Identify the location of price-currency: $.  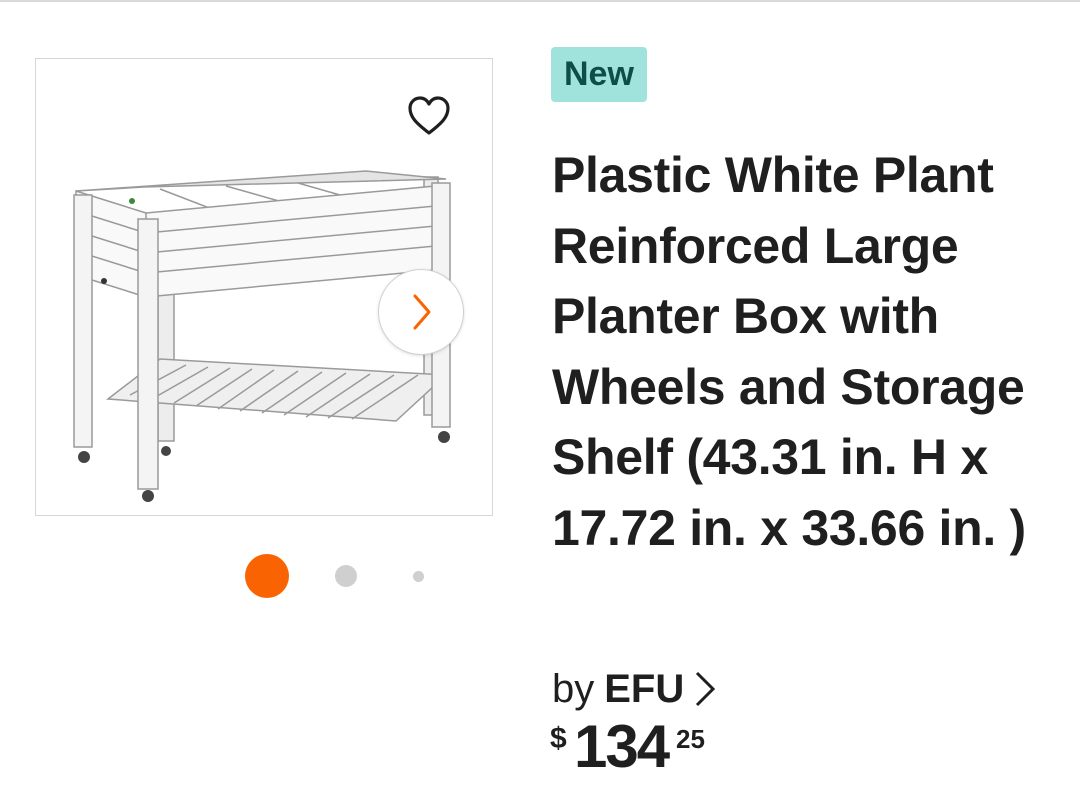
(558, 738).